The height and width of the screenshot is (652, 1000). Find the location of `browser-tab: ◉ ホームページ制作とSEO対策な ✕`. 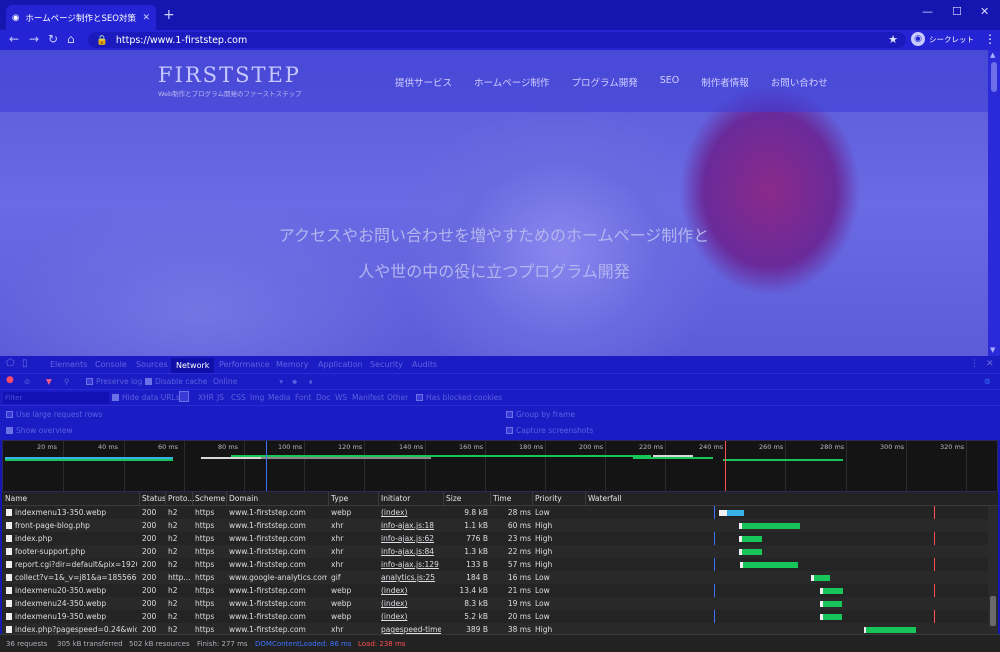

browser-tab: ◉ ホームページ制作とSEO対策な ✕ is located at coordinates (81, 17).